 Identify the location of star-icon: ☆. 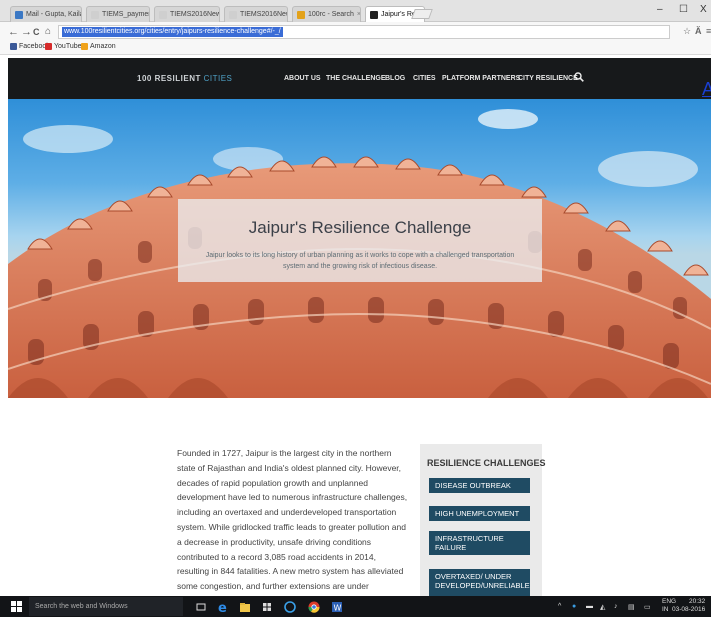
(687, 31).